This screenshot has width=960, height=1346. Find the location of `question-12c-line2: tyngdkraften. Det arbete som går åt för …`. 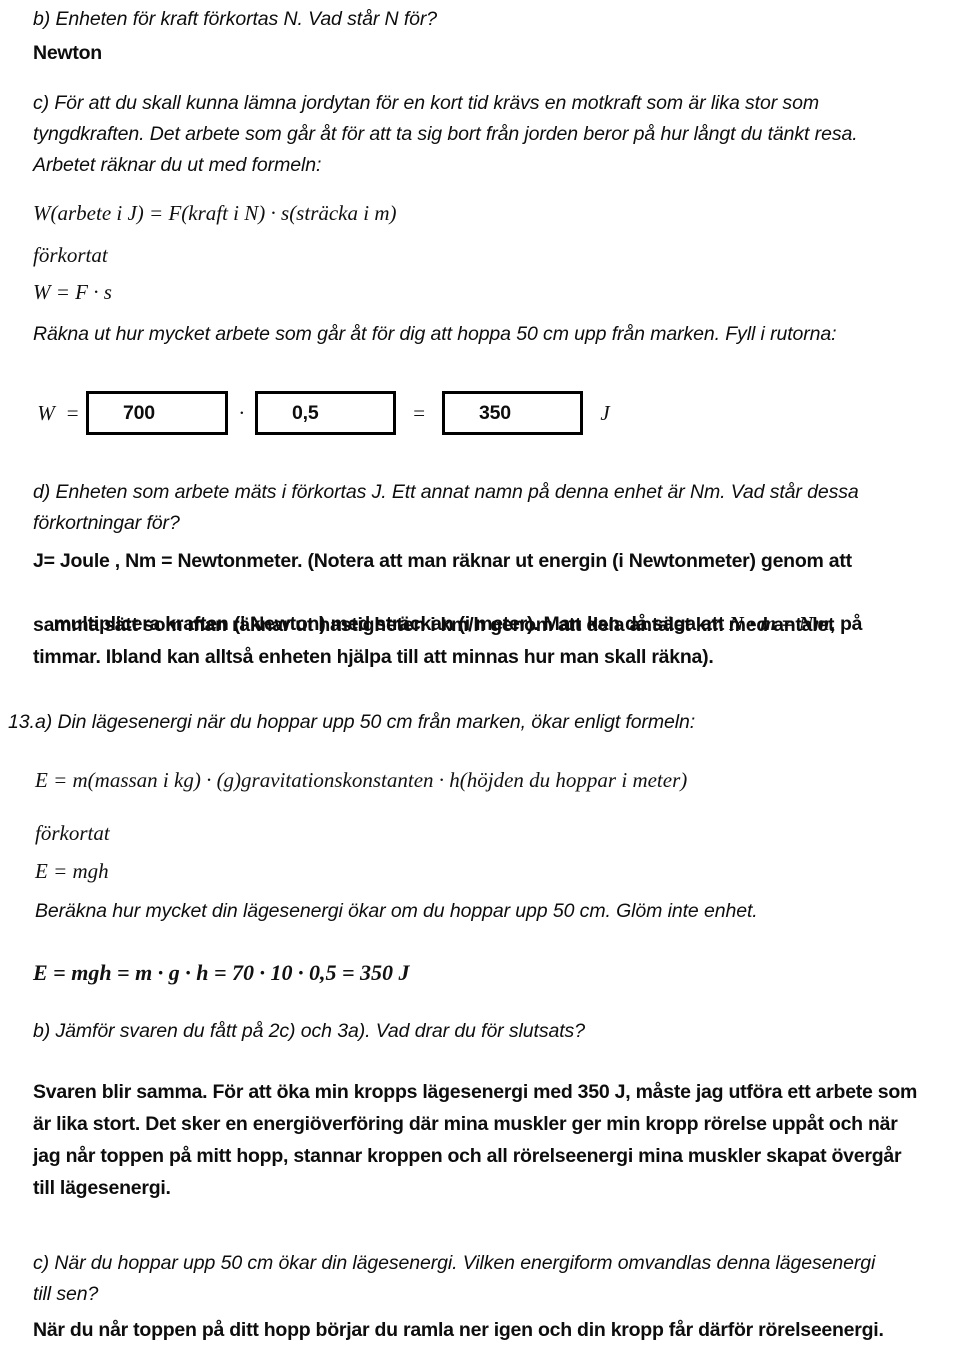

question-12c-line2: tyngdkraften. Det arbete som går åt för … is located at coordinates (445, 134).